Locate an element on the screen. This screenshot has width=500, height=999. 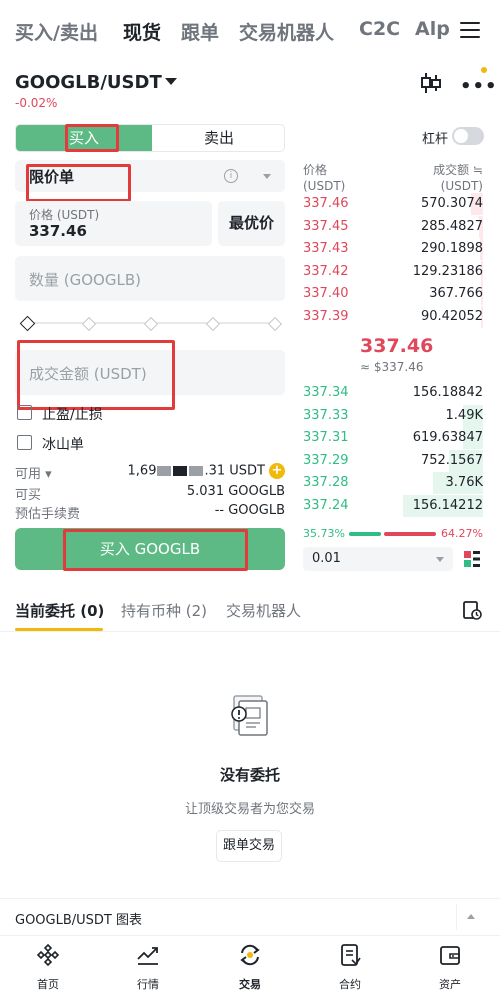
bottom-nav-label: 首页 is located at coordinates (48, 984).